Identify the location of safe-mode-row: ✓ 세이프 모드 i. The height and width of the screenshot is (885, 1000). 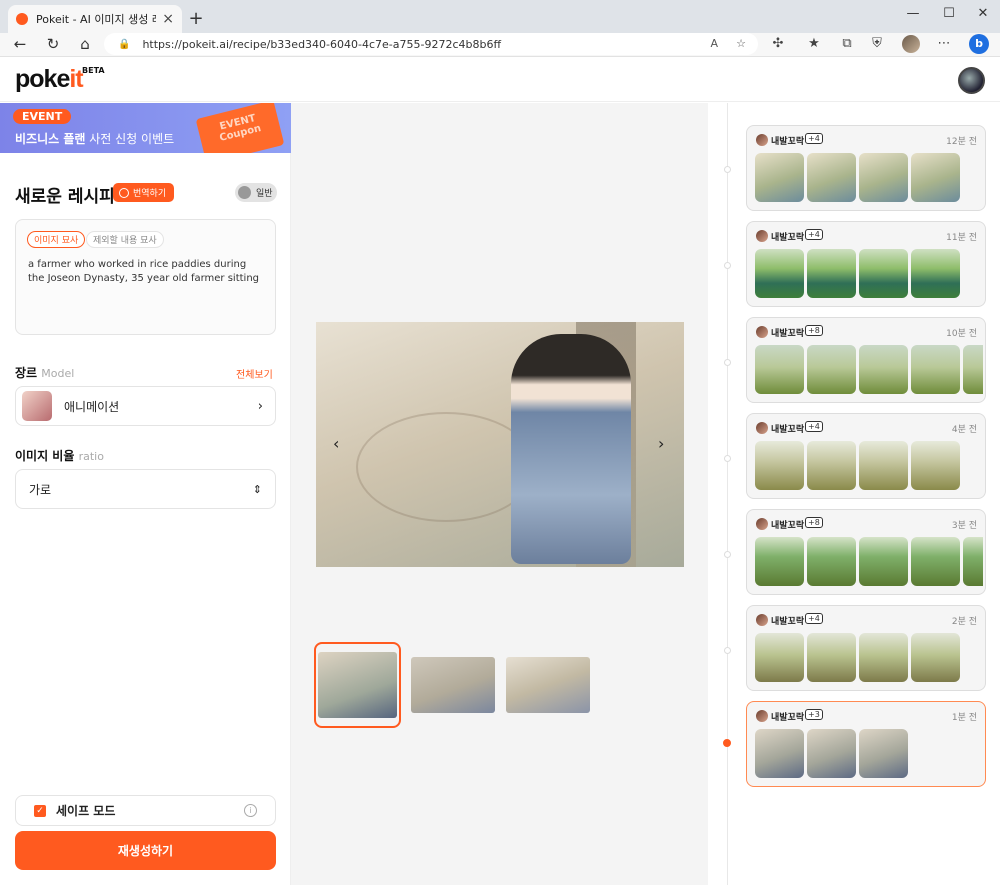
(145, 810).